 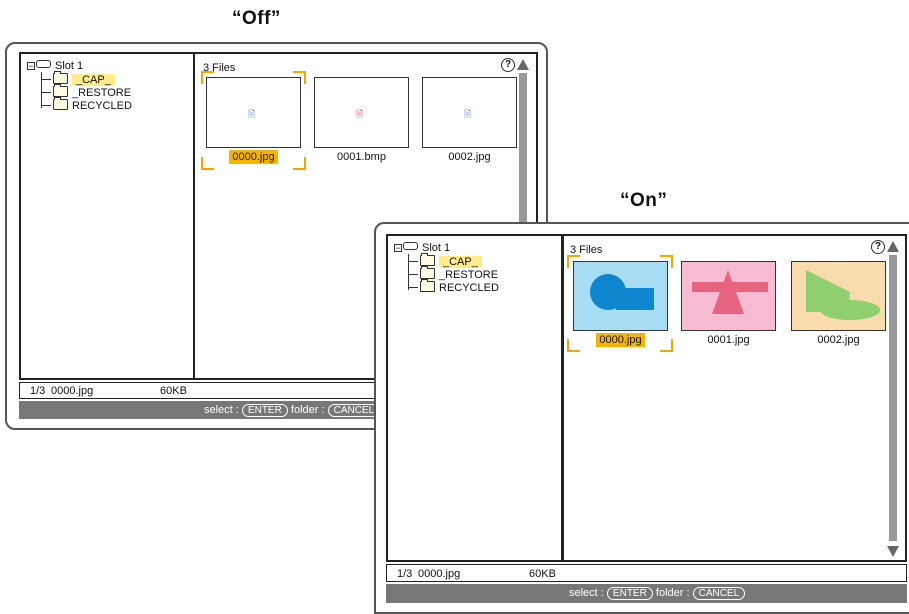 I want to click on status-bar: 1/3 0000.jpg 60KB, so click(x=646, y=573).